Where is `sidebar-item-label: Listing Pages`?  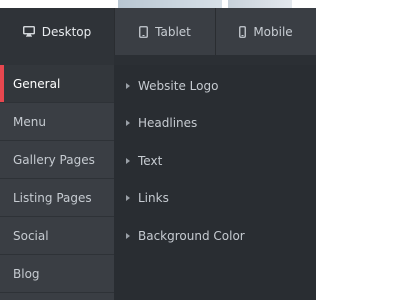 sidebar-item-label: Listing Pages is located at coordinates (52, 197).